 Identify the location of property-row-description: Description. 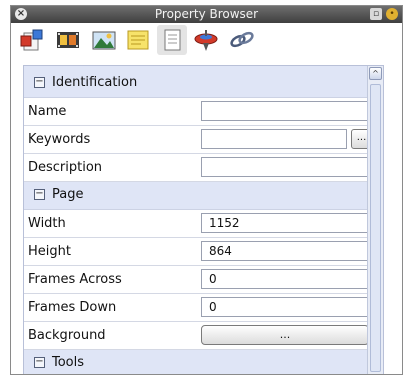
(198, 168).